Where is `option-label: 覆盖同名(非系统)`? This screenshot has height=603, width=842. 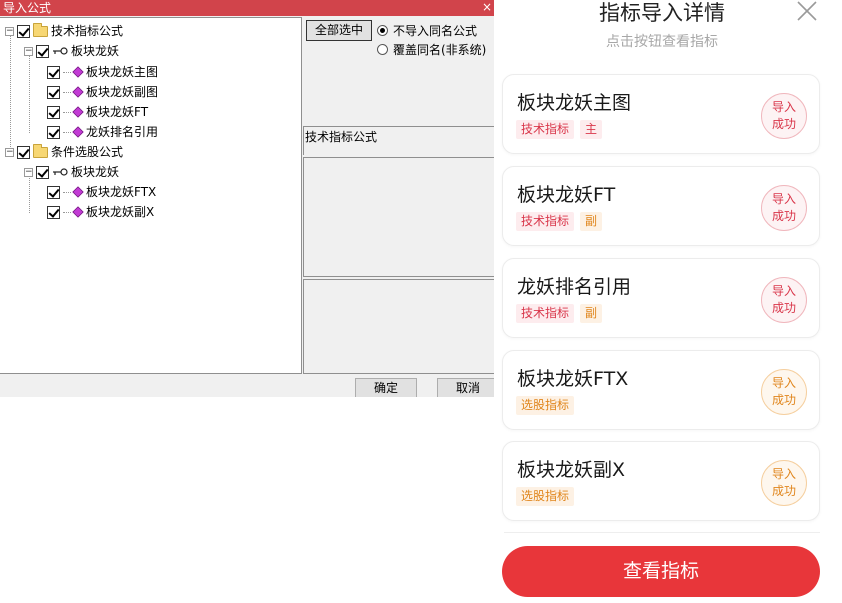
option-label: 覆盖同名(非系统) is located at coordinates (440, 50).